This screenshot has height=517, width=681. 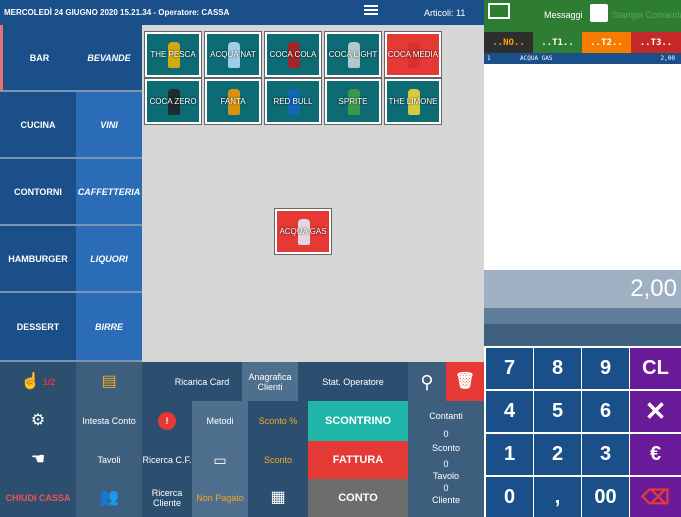 What do you see at coordinates (582, 58) in the screenshot?
I see `receipt-line: 1 ACQUA GAS 2,00` at bounding box center [582, 58].